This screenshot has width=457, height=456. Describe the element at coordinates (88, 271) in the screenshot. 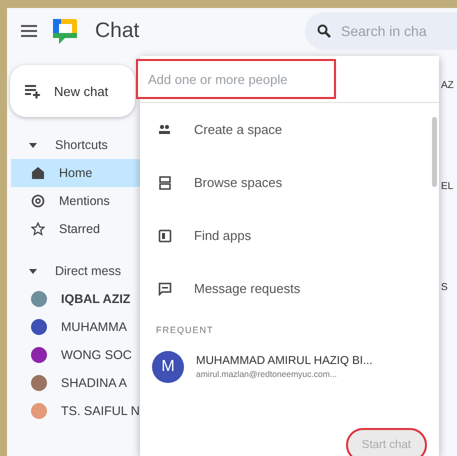

I see `section-heading: Direct mess` at that location.